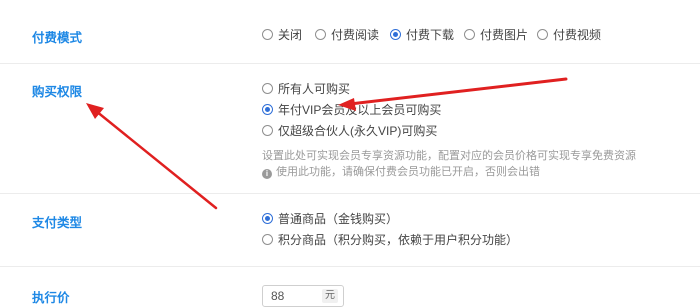  I want to click on purchase-permission-label: 购买权限, so click(57, 92).